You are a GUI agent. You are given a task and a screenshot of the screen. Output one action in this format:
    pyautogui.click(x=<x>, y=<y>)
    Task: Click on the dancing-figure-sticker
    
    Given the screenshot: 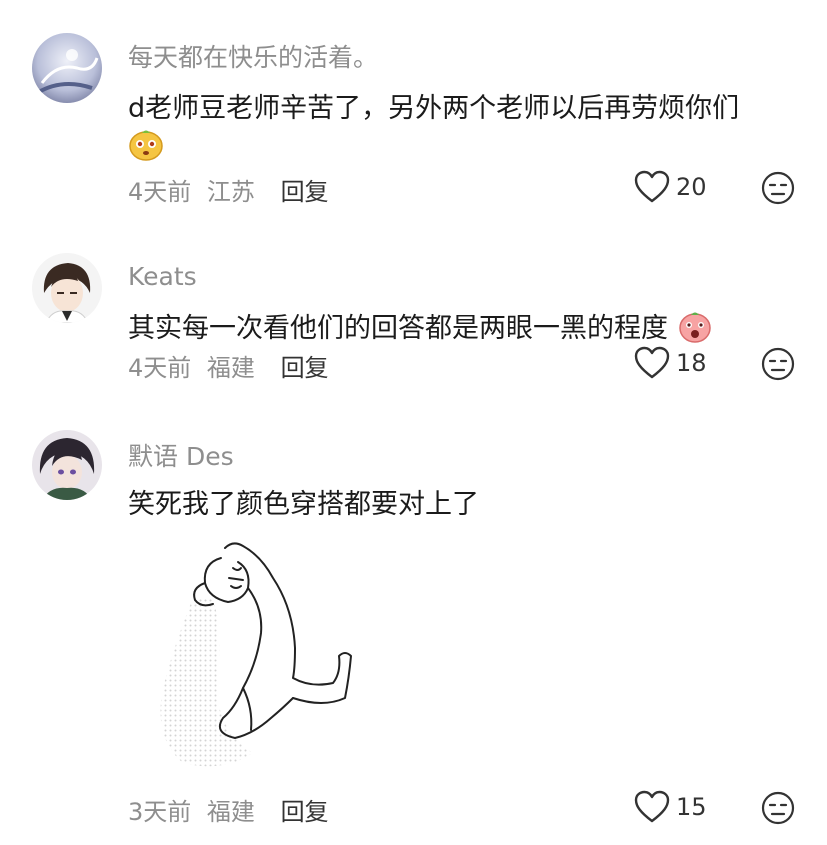 What is the action you would take?
    pyautogui.click(x=258, y=658)
    